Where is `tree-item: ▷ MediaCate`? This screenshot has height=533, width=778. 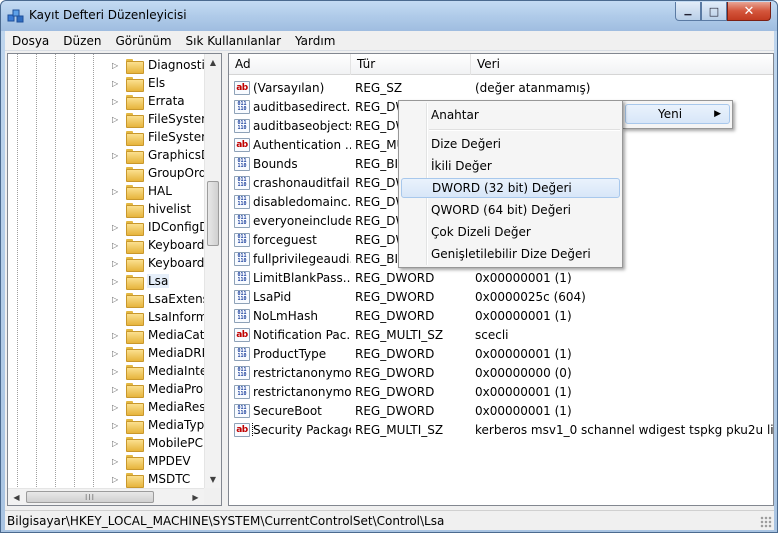
tree-item: ▷ MediaCate is located at coordinates (162, 335).